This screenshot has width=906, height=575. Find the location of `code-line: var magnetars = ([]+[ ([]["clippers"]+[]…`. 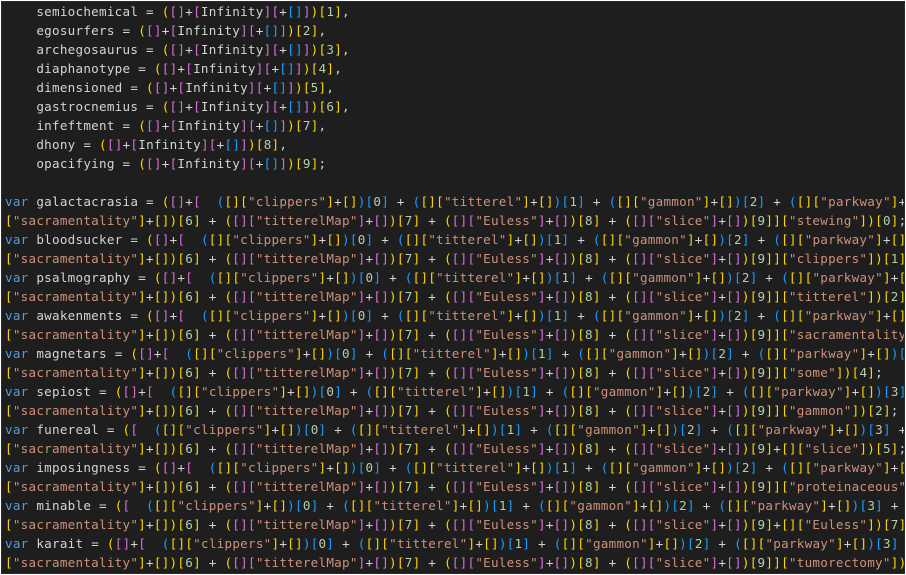

code-line: var magnetars = ([]+[ ([]["clippers"]+[]… is located at coordinates (454, 353).